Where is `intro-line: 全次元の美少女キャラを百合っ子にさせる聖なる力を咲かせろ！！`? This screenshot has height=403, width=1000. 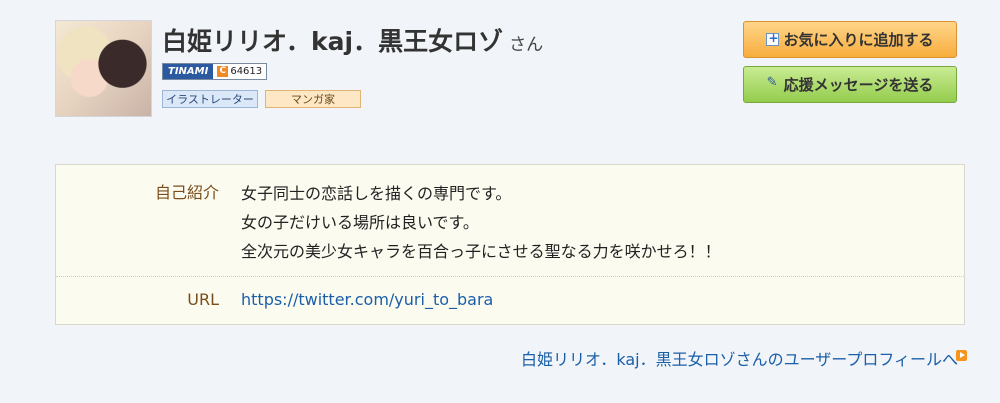
intro-line: 全次元の美少女キャラを百合っ子にさせる聖なる力を咲かせろ！！ is located at coordinates (481, 251).